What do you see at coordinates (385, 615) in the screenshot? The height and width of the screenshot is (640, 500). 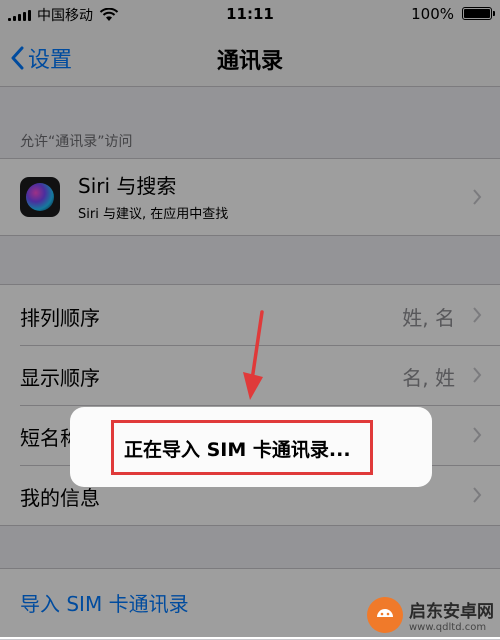 I see `watermark-logo-icon` at bounding box center [385, 615].